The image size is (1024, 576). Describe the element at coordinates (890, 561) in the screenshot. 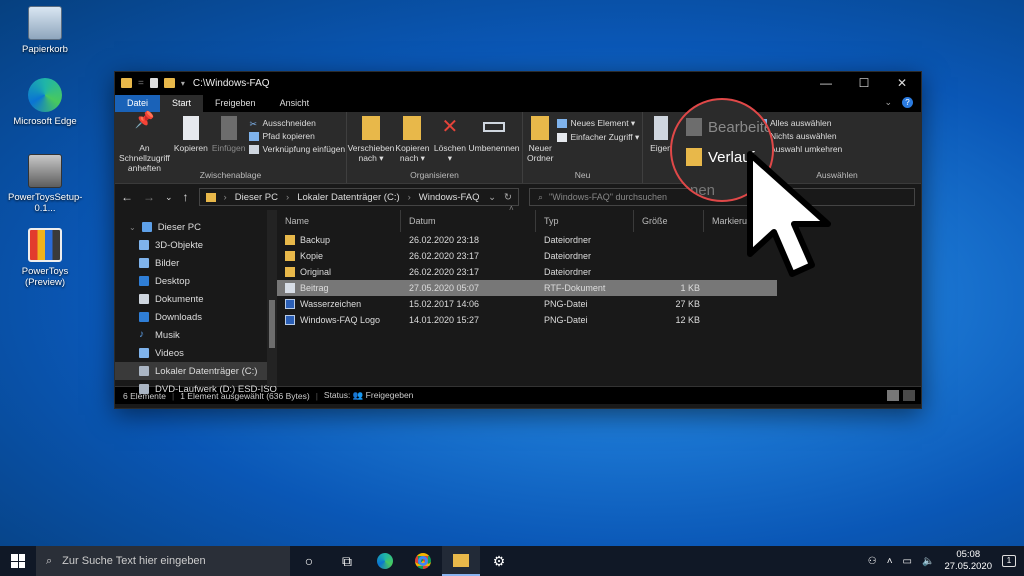

I see `show-hidden-icons-icon: ˄` at that location.